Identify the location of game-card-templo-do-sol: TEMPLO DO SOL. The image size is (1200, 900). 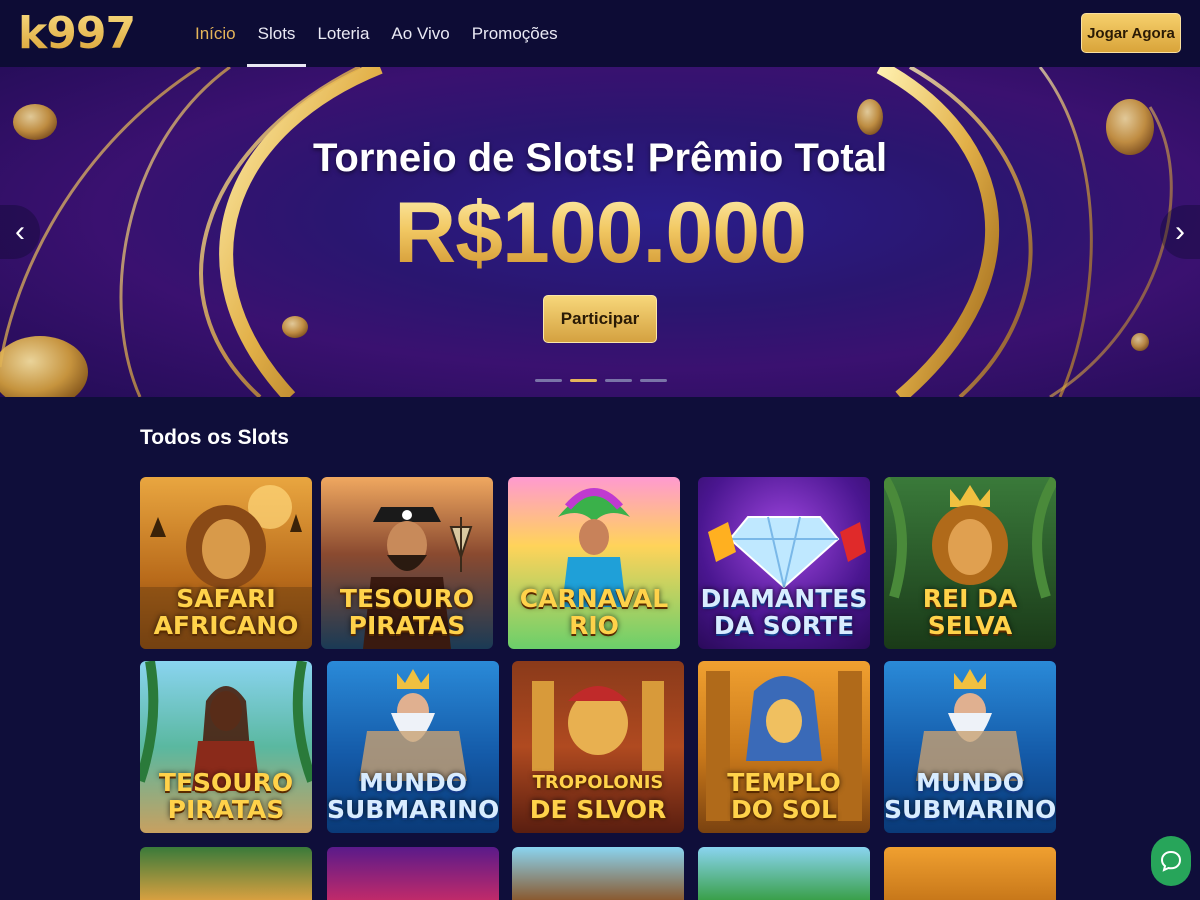
(784, 747).